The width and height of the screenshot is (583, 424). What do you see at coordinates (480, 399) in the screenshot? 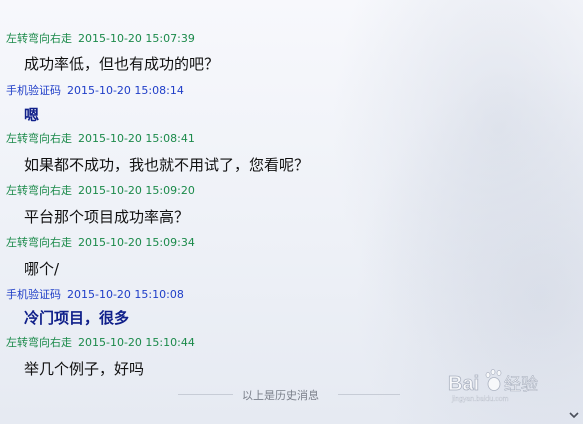
I see `svg-text: jingyan.baidu.com` at bounding box center [480, 399].